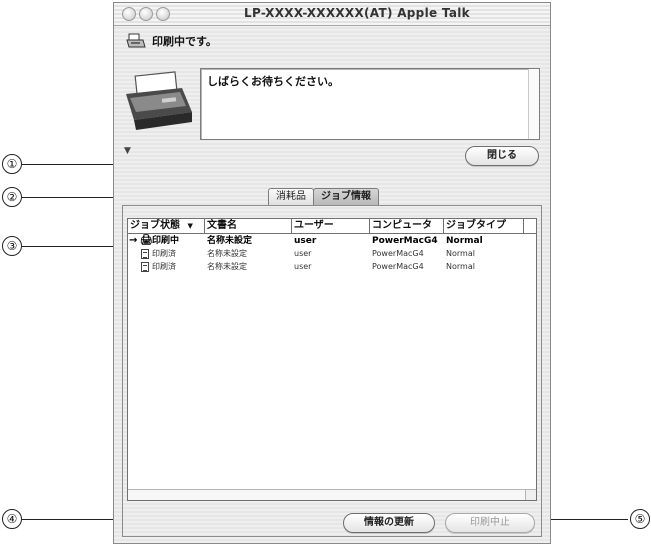 The height and width of the screenshot is (546, 651). Describe the element at coordinates (166, 241) in the screenshot. I see `row-status: 印刷中` at that location.